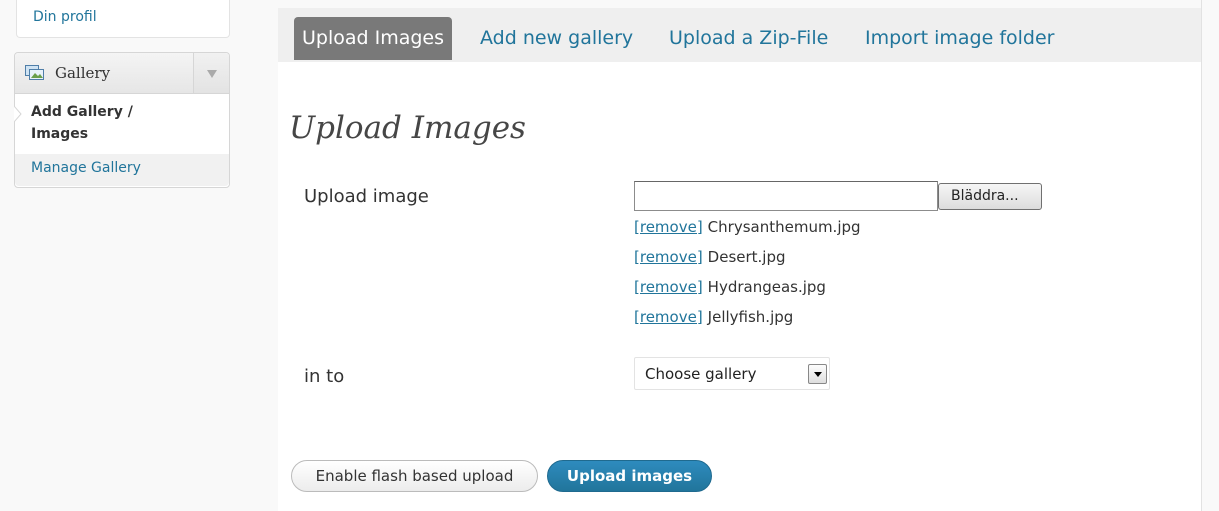 The height and width of the screenshot is (511, 1219). I want to click on current-item-arrow-icon, so click(18, 114).